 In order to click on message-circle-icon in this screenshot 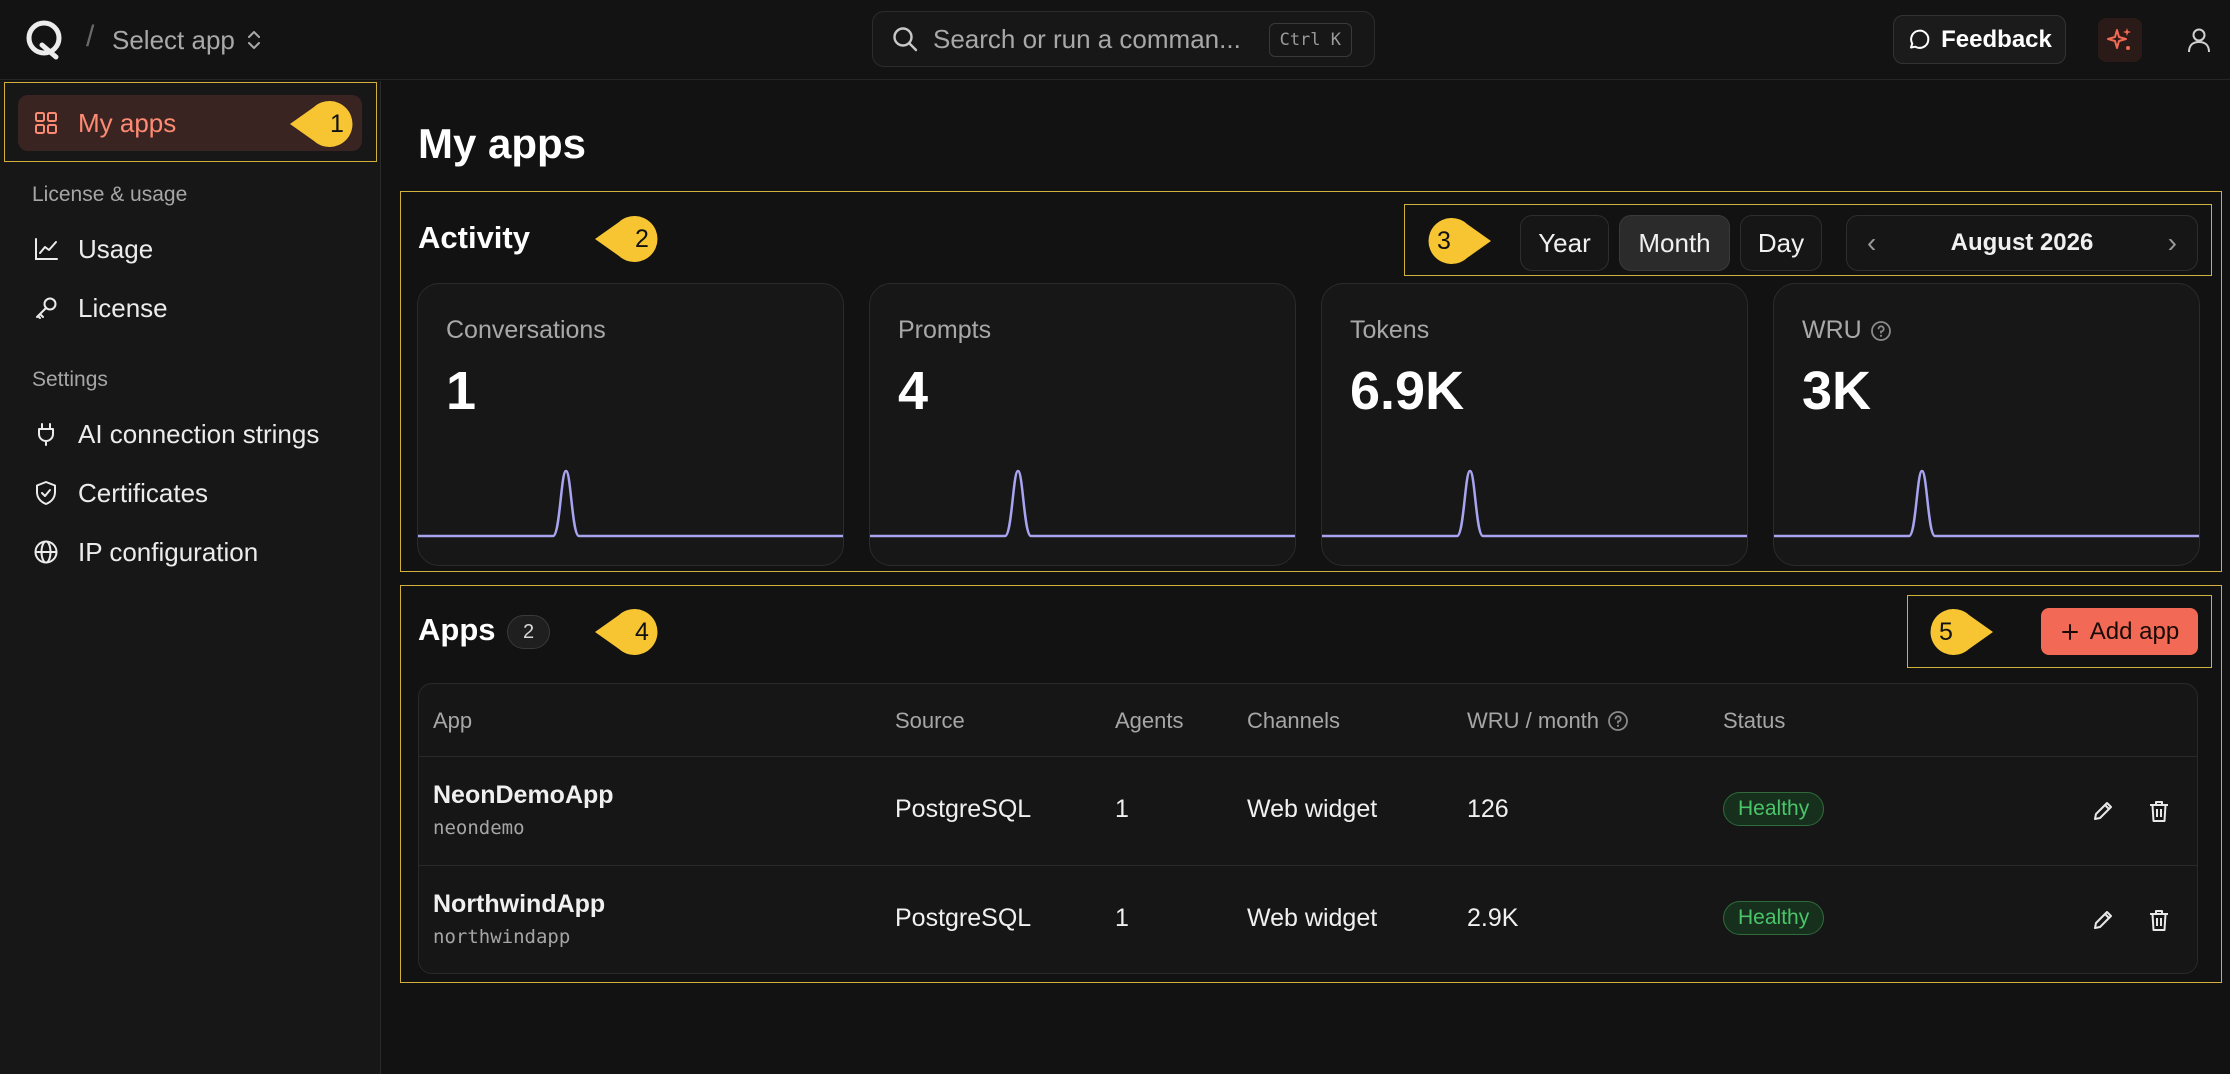, I will do `click(1920, 39)`.